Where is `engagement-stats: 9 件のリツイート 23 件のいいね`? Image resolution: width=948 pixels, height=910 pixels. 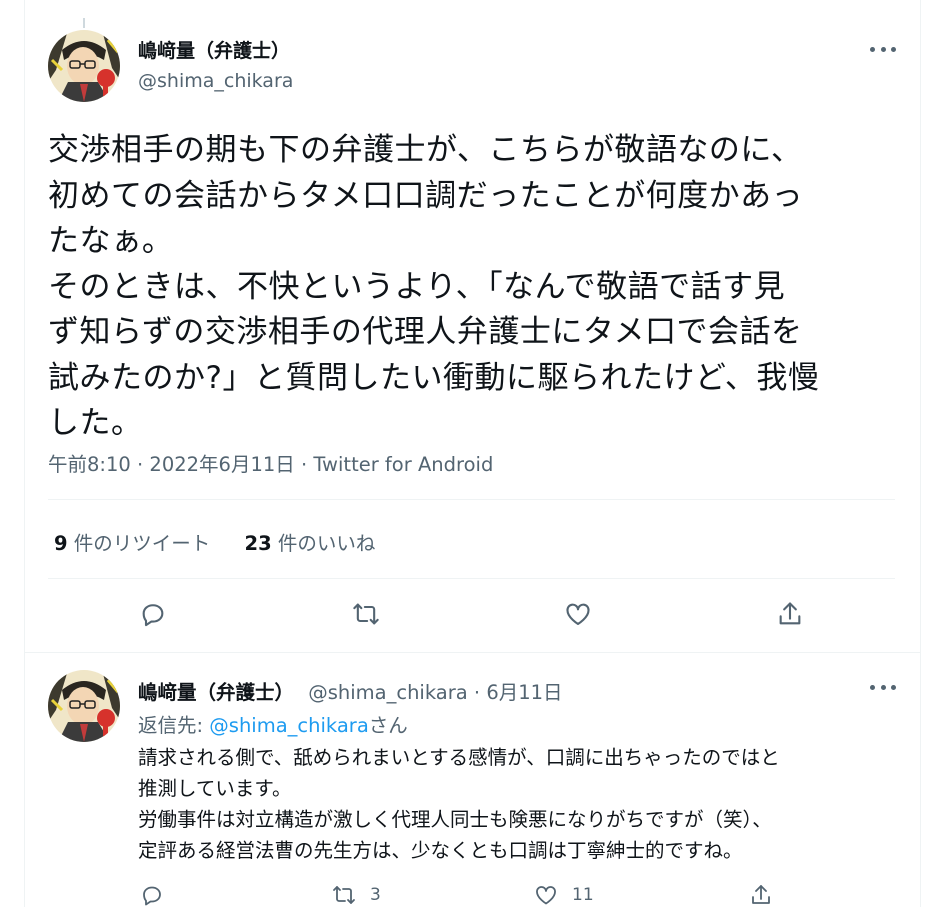
engagement-stats: 9 件のリツイート 23 件のいいね is located at coordinates (214, 541).